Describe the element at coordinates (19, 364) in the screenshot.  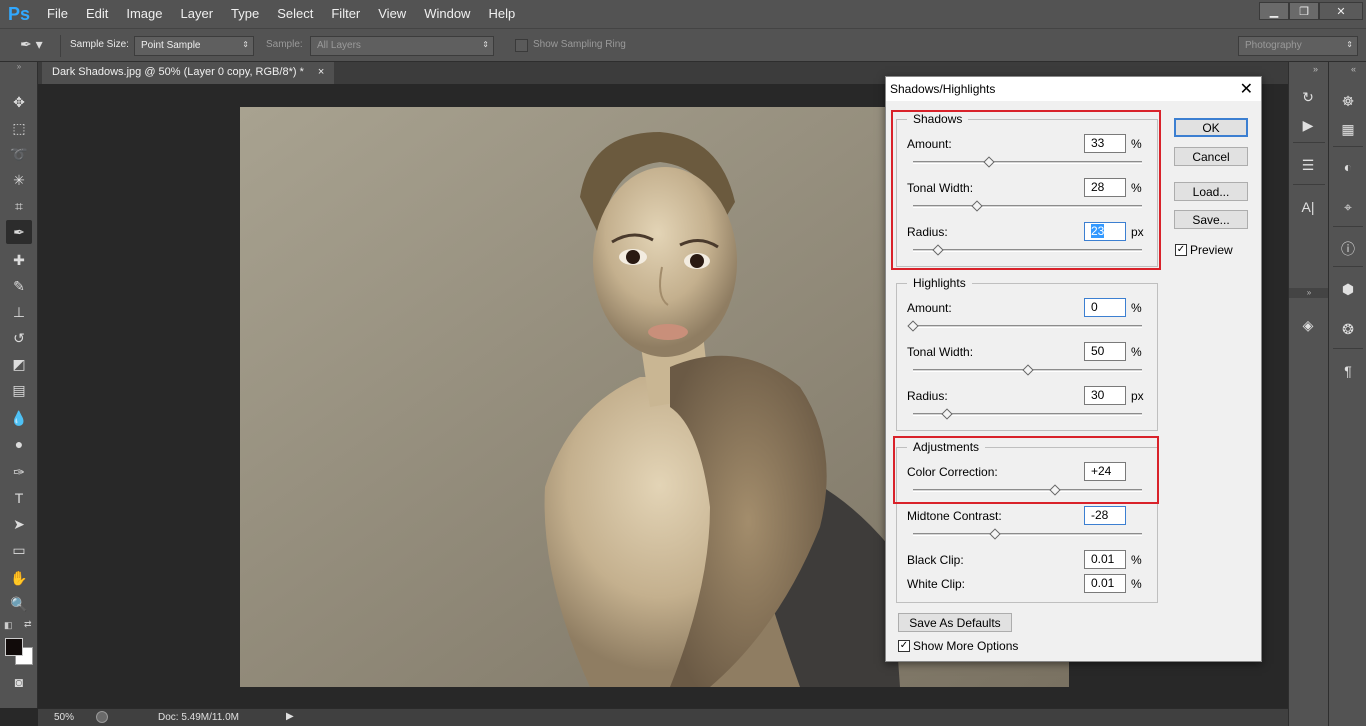
I see `eraser-tool-icon: ◩` at that location.